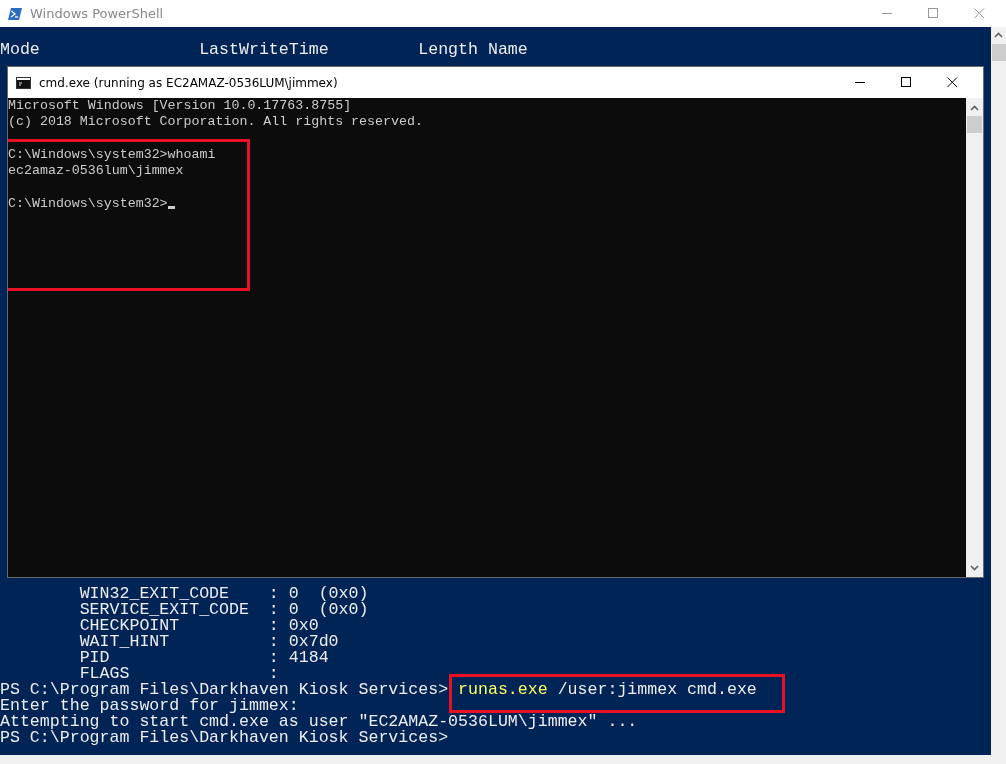 The width and height of the screenshot is (1006, 764). What do you see at coordinates (264, 49) in the screenshot?
I see `column-header: Mode LastWriteTime Length Name` at bounding box center [264, 49].